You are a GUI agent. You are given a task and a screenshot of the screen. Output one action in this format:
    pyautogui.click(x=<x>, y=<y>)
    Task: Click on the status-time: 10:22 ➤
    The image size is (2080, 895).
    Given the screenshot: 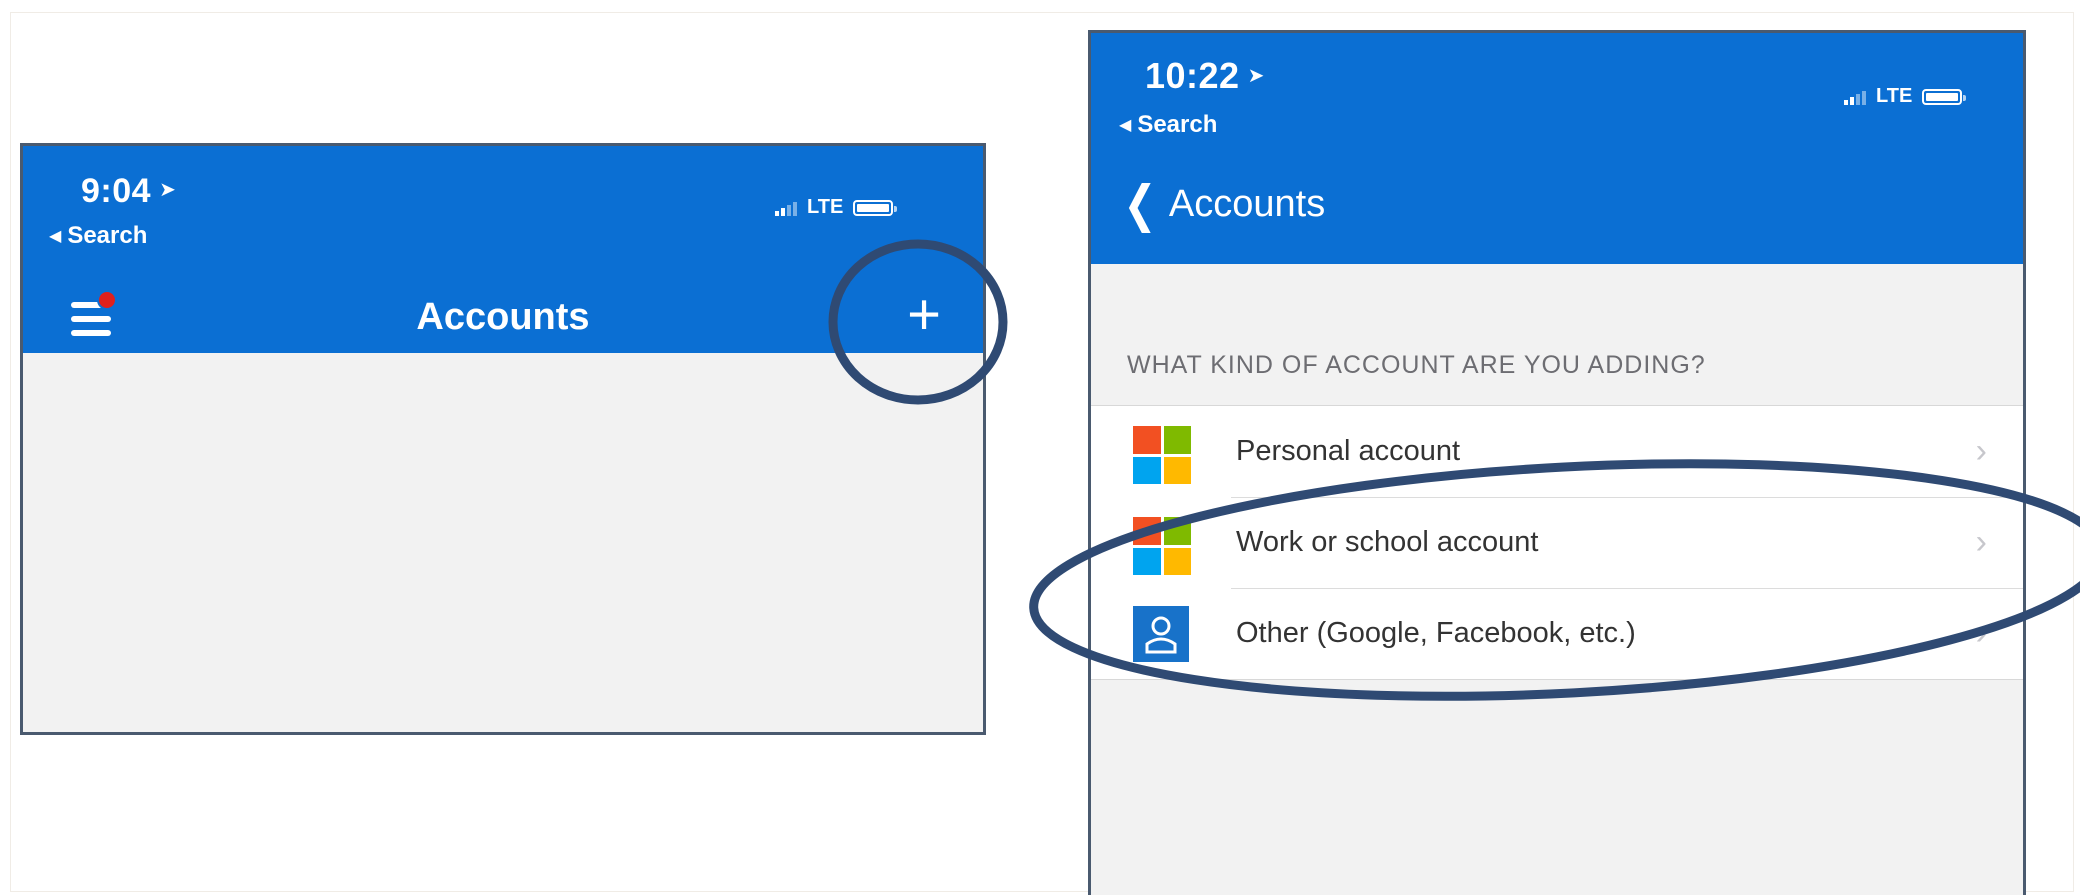 What is the action you would take?
    pyautogui.click(x=1205, y=76)
    